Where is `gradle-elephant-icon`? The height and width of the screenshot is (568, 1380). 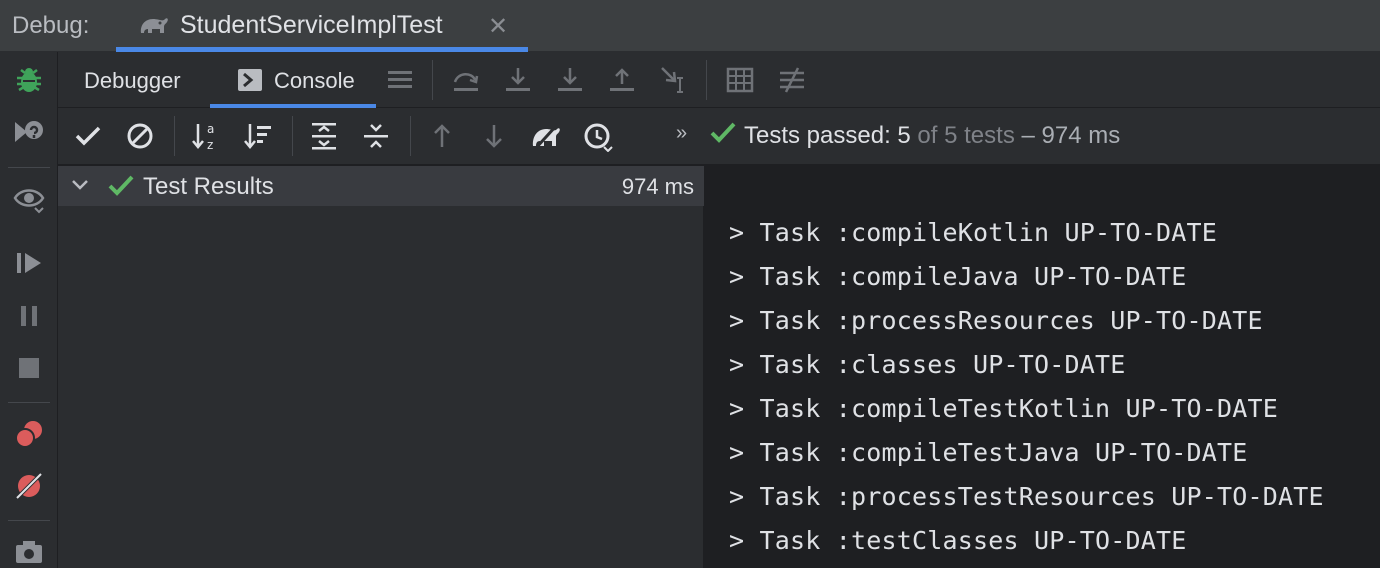 gradle-elephant-icon is located at coordinates (154, 27).